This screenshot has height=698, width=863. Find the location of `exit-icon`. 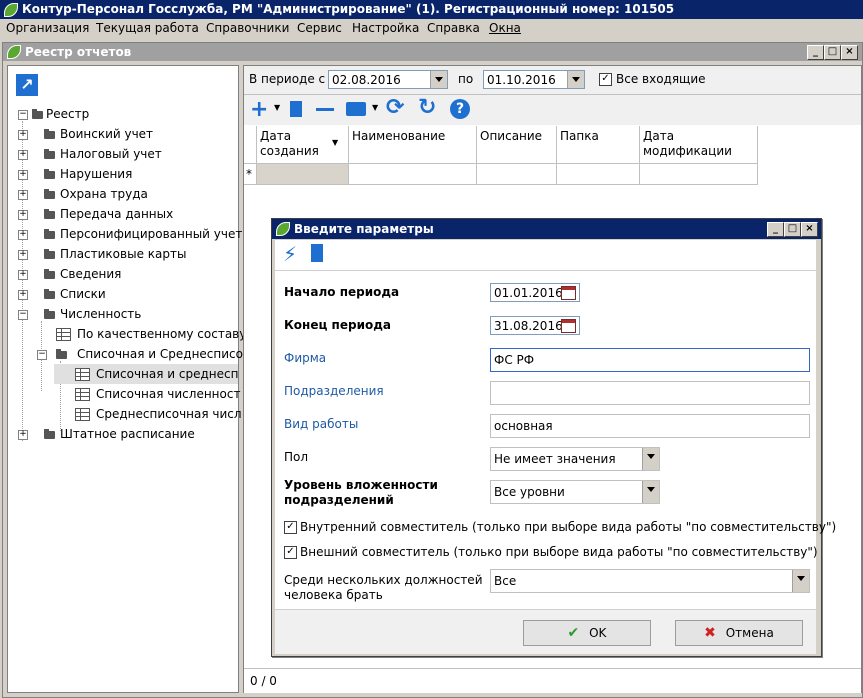

exit-icon is located at coordinates (317, 253).